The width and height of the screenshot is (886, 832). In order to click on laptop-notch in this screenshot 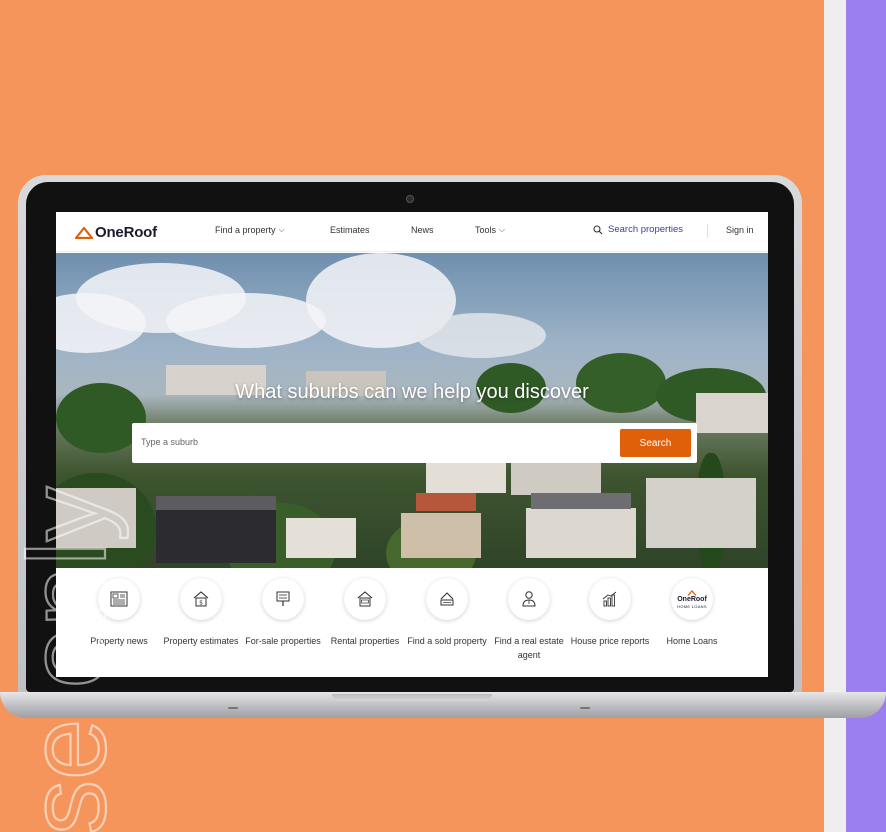, I will do `click(412, 697)`.